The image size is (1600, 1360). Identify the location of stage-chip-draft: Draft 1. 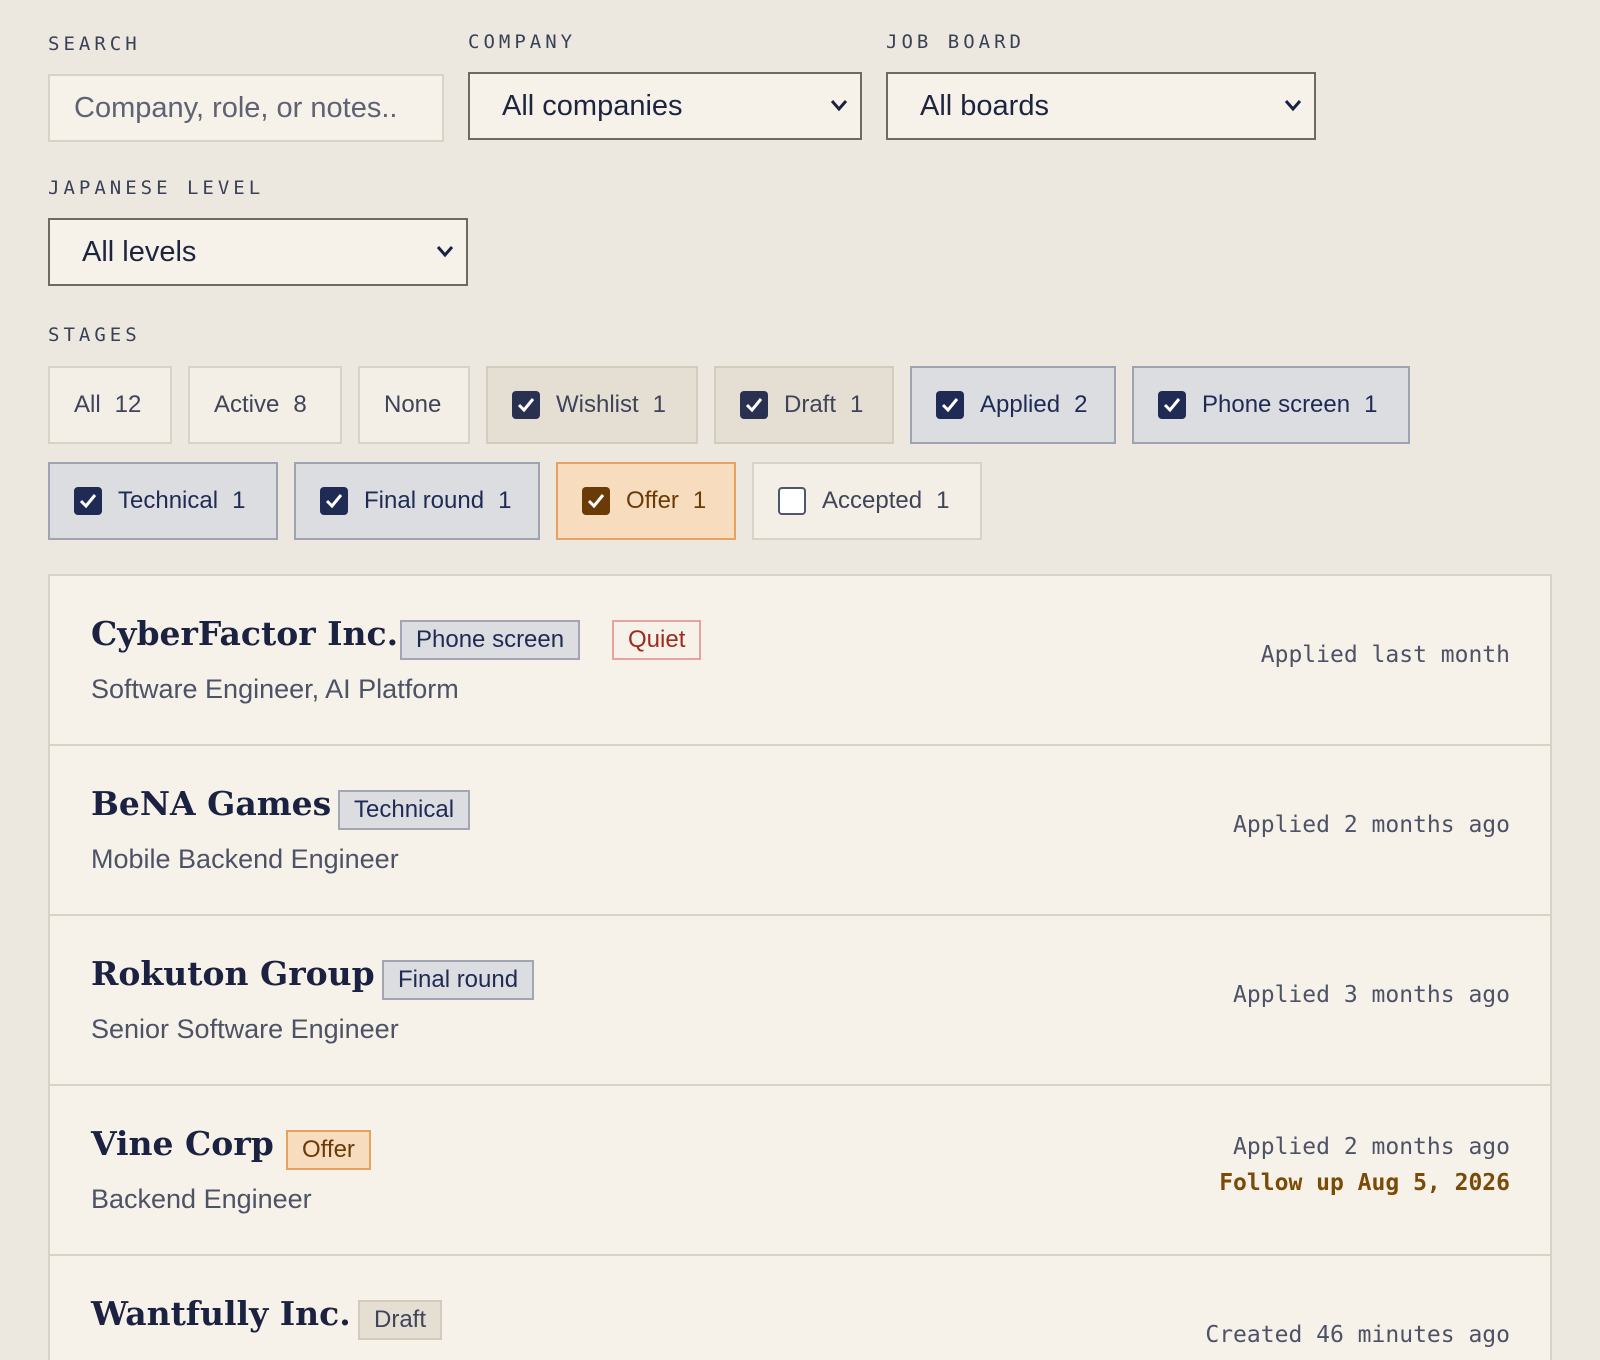
(804, 405).